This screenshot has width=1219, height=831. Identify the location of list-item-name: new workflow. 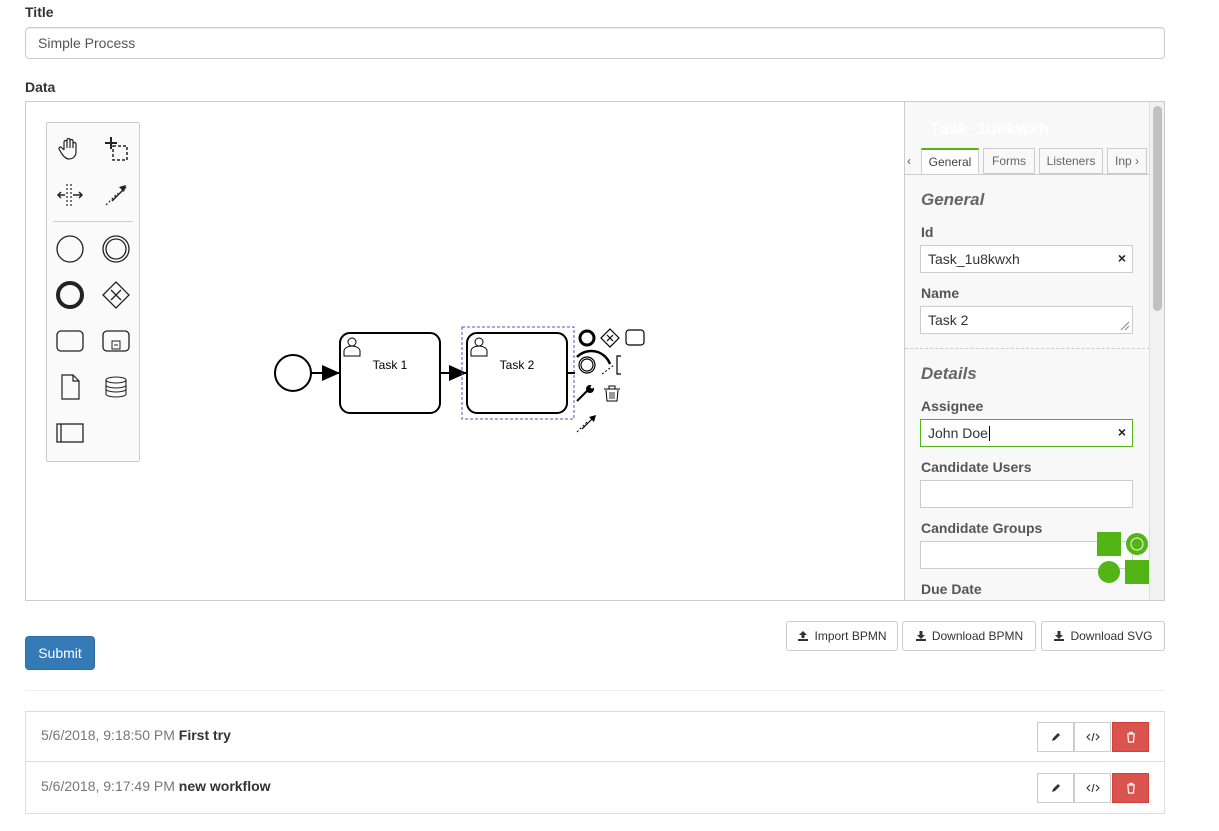
(224, 786).